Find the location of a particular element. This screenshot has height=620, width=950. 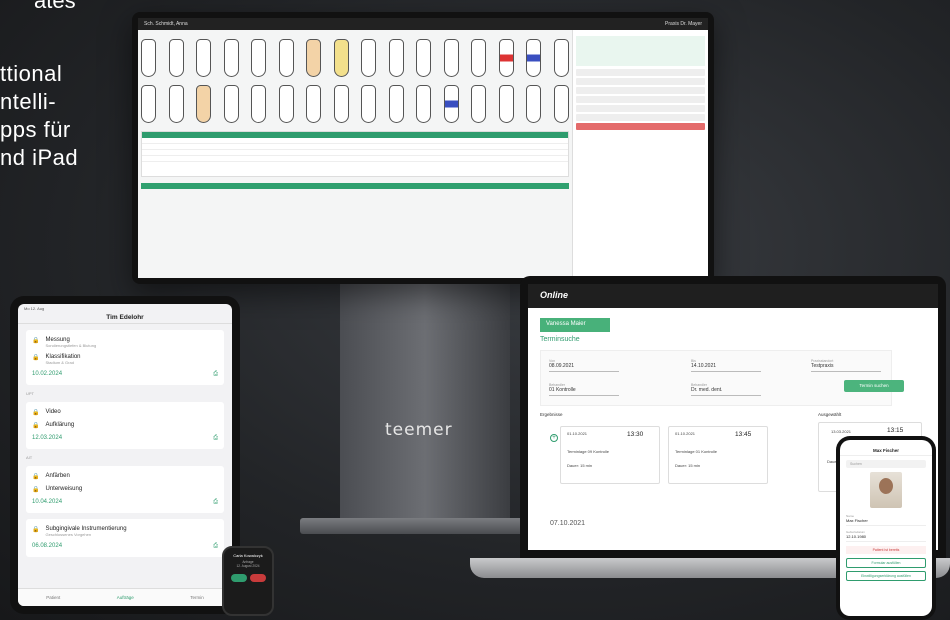

date-to-field: Bis 14.10.2021 is located at coordinates (726, 364).